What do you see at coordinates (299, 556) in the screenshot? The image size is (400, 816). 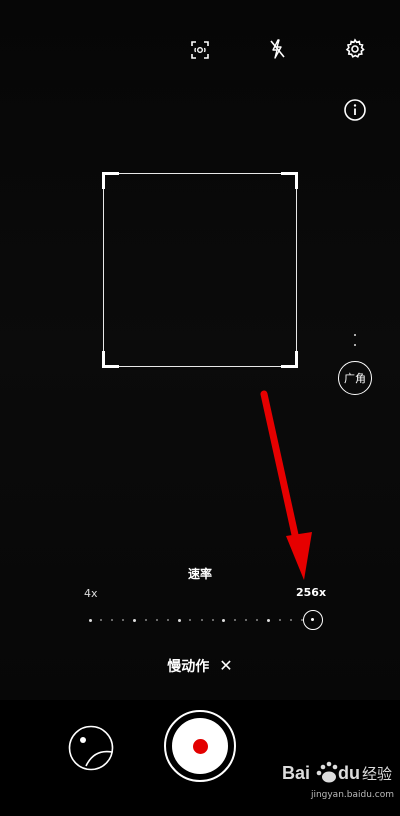 I see `arrow-head` at bounding box center [299, 556].